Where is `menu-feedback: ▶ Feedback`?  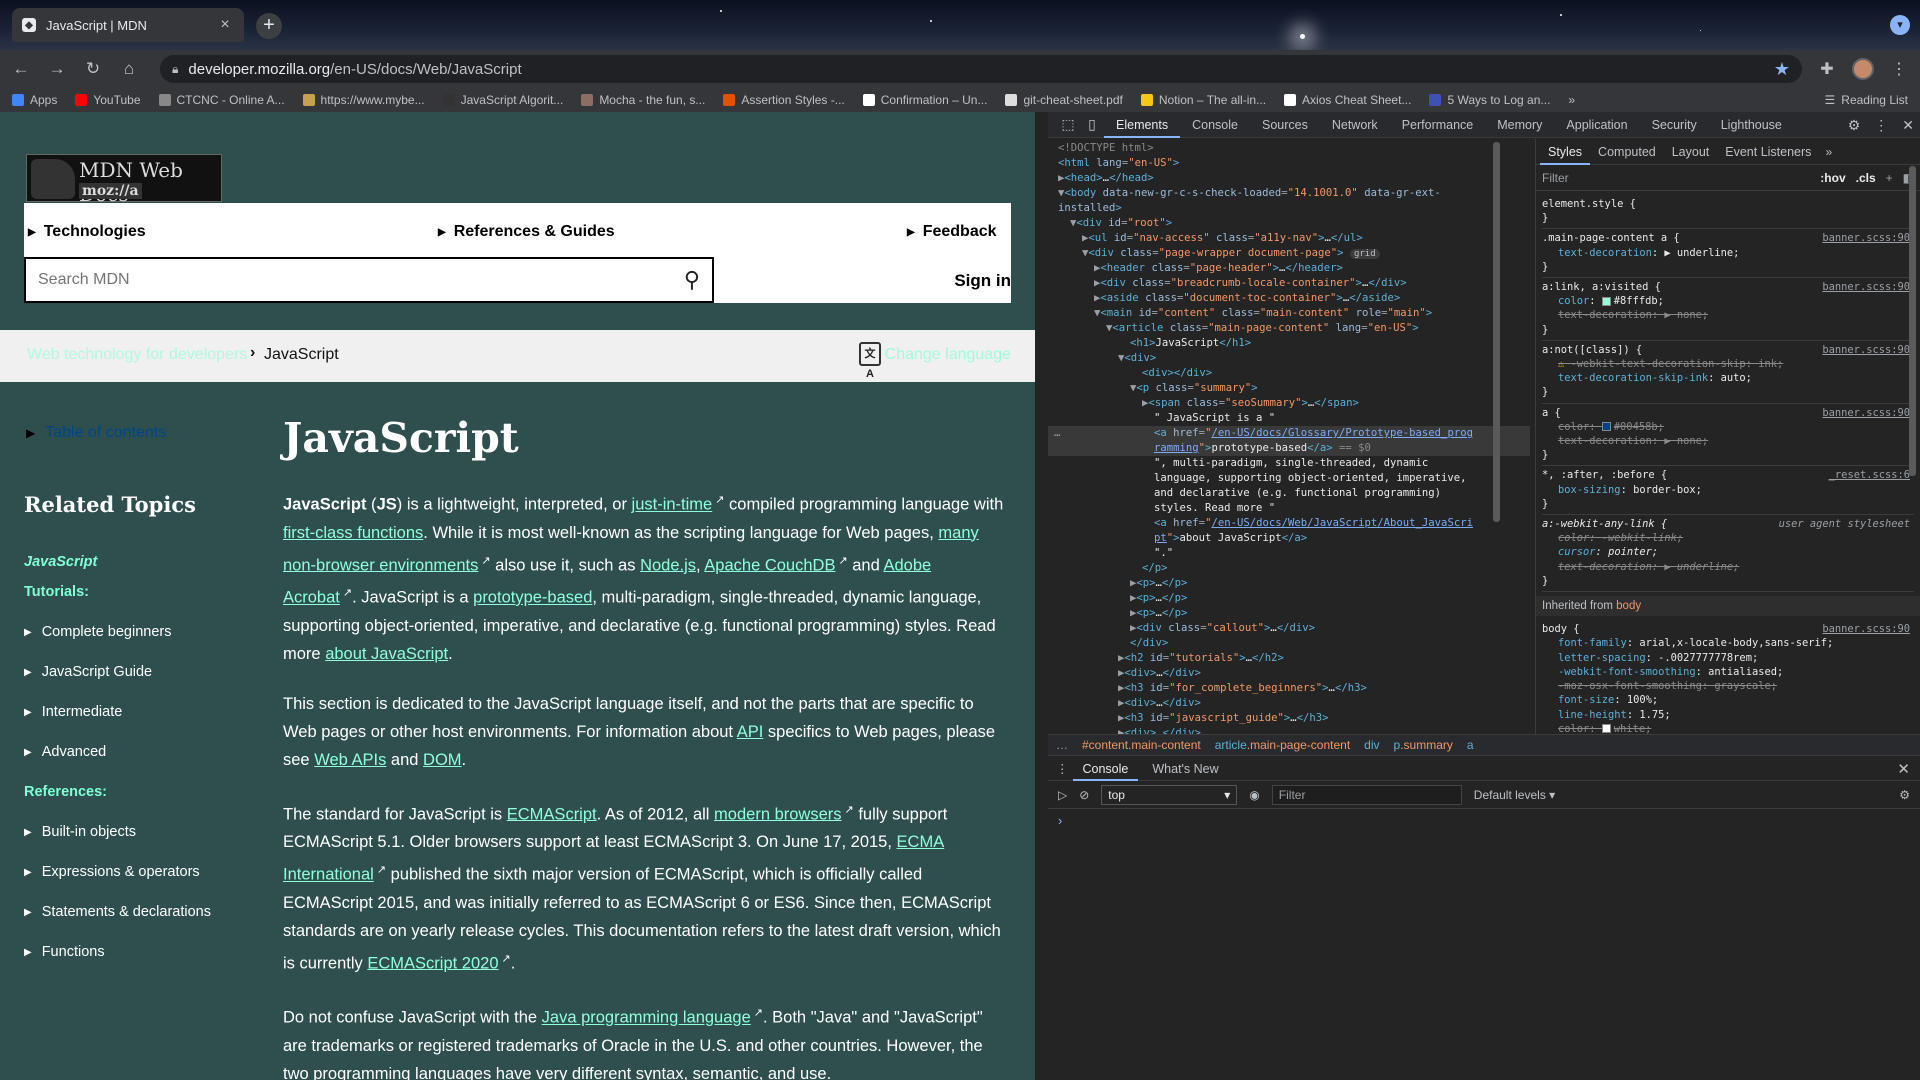 menu-feedback: ▶ Feedback is located at coordinates (952, 232).